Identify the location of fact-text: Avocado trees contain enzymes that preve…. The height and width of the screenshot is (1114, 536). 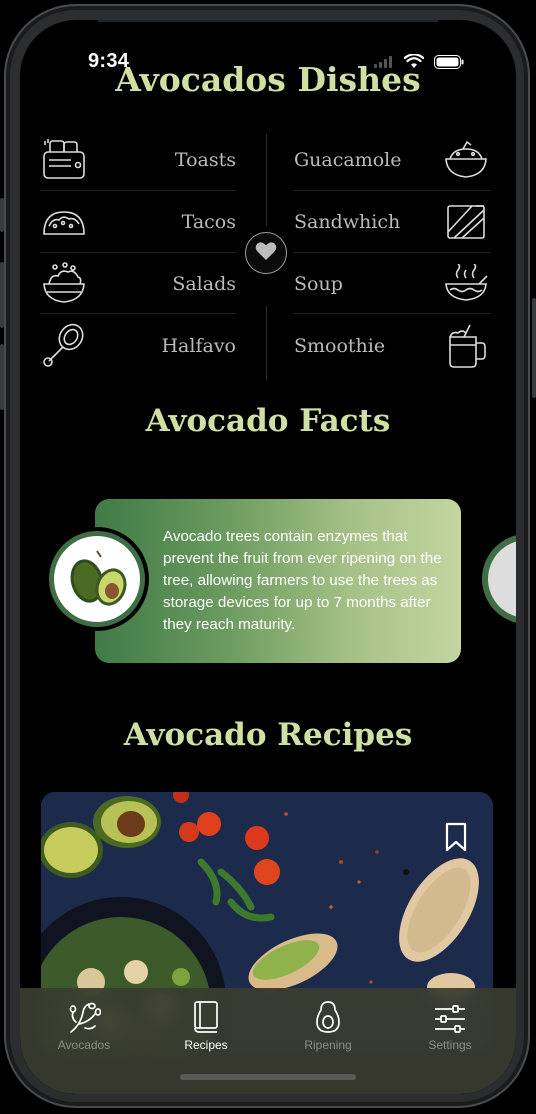
(302, 580).